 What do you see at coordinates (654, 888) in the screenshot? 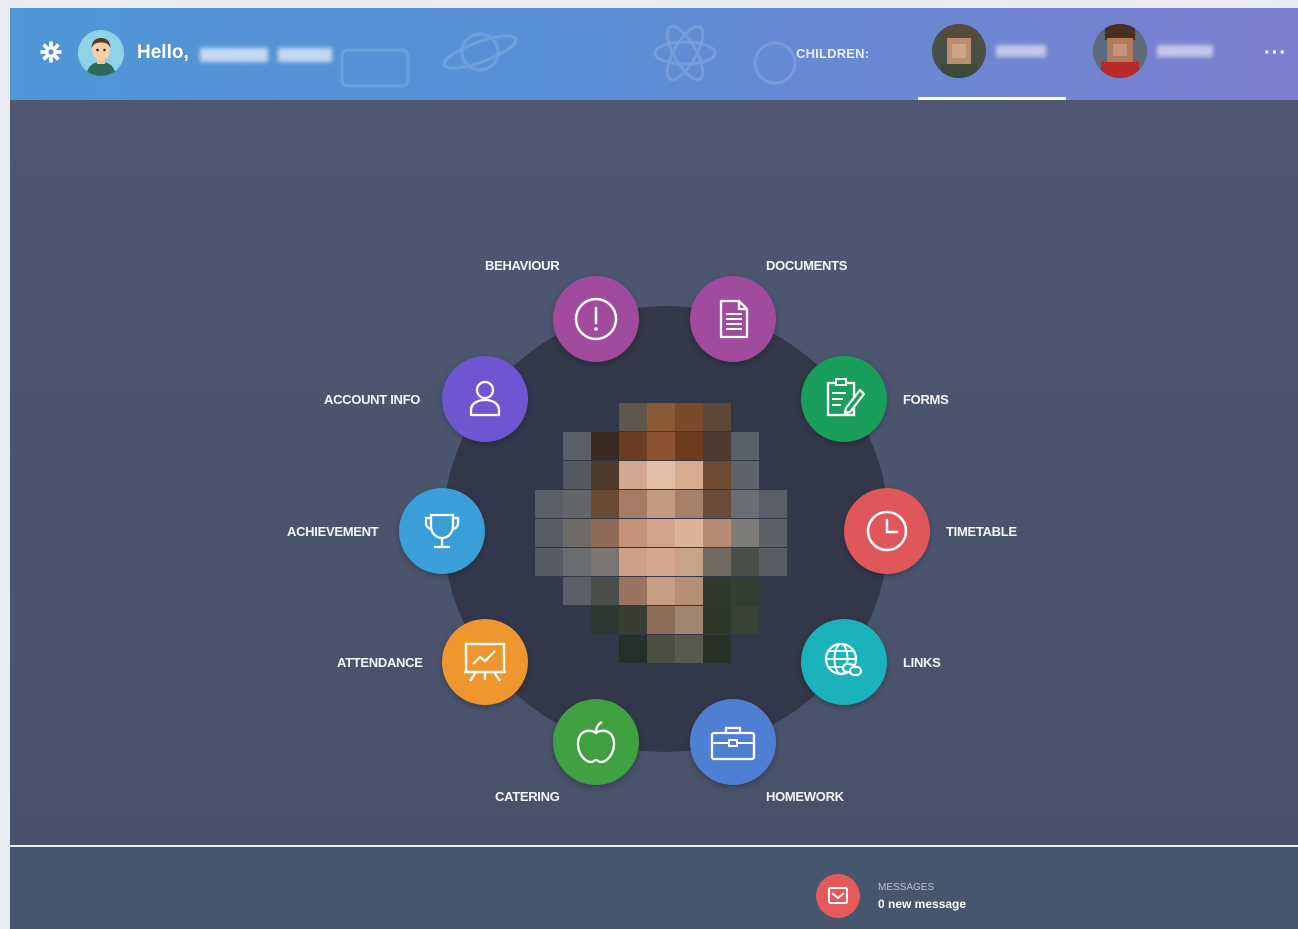
I see `messages-bar: MESSAGES 0 new message` at bounding box center [654, 888].